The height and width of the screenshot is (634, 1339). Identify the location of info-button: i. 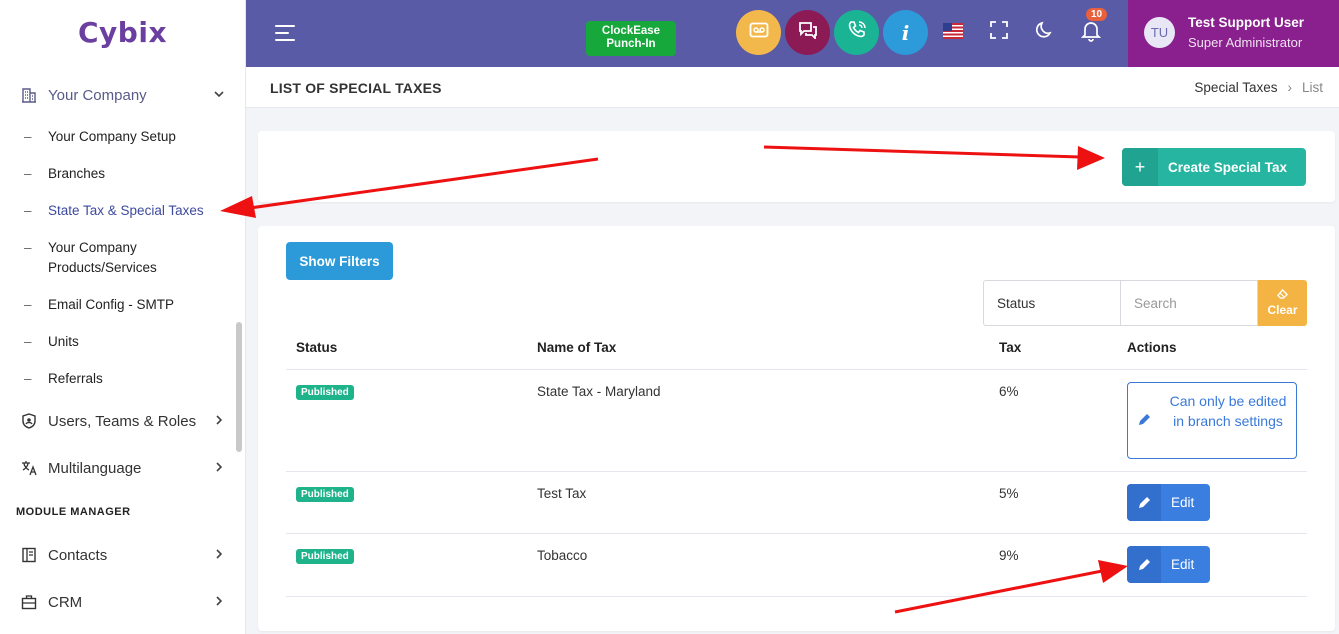
(905, 32).